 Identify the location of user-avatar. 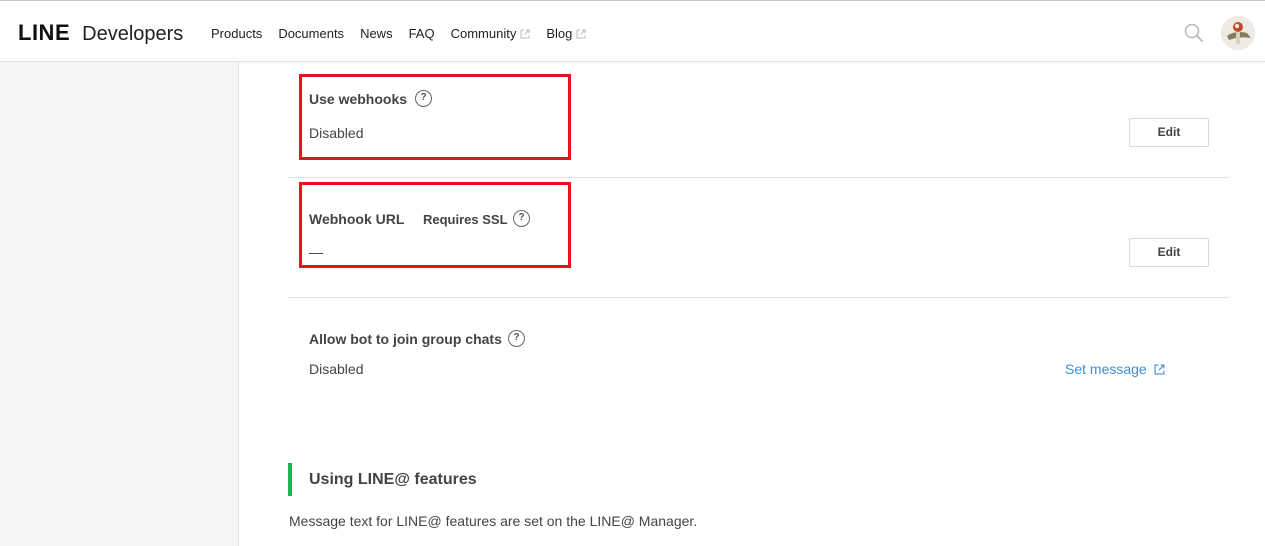
(1238, 33).